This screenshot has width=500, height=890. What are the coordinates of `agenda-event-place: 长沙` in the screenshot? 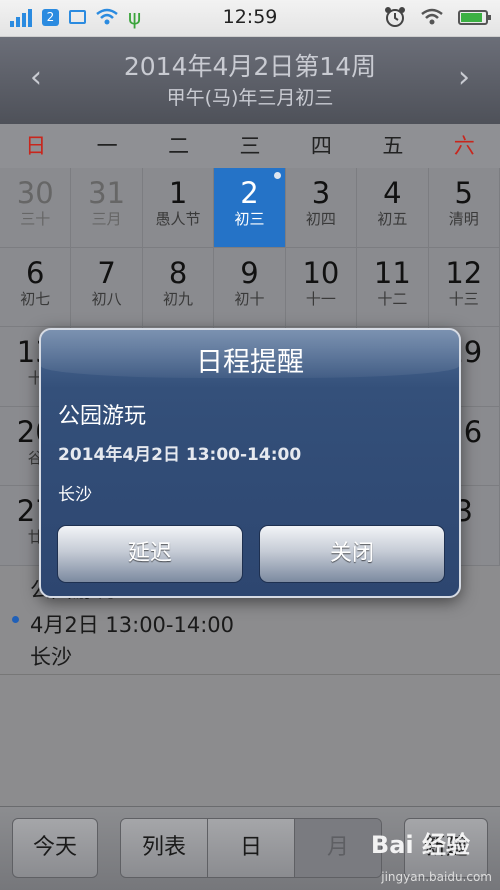 It's located at (51, 656).